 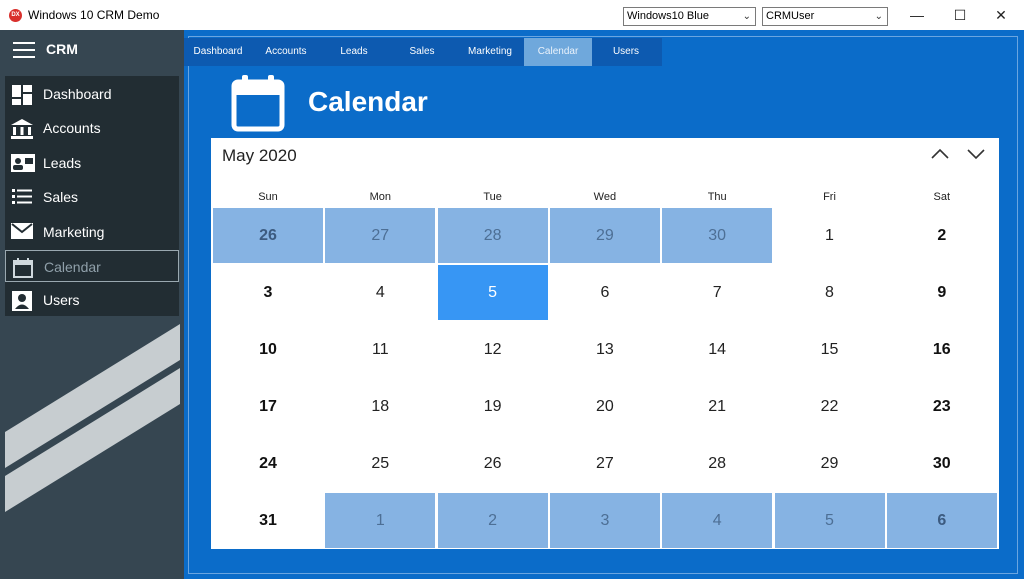 What do you see at coordinates (92, 418) in the screenshot?
I see `decorative-stripes` at bounding box center [92, 418].